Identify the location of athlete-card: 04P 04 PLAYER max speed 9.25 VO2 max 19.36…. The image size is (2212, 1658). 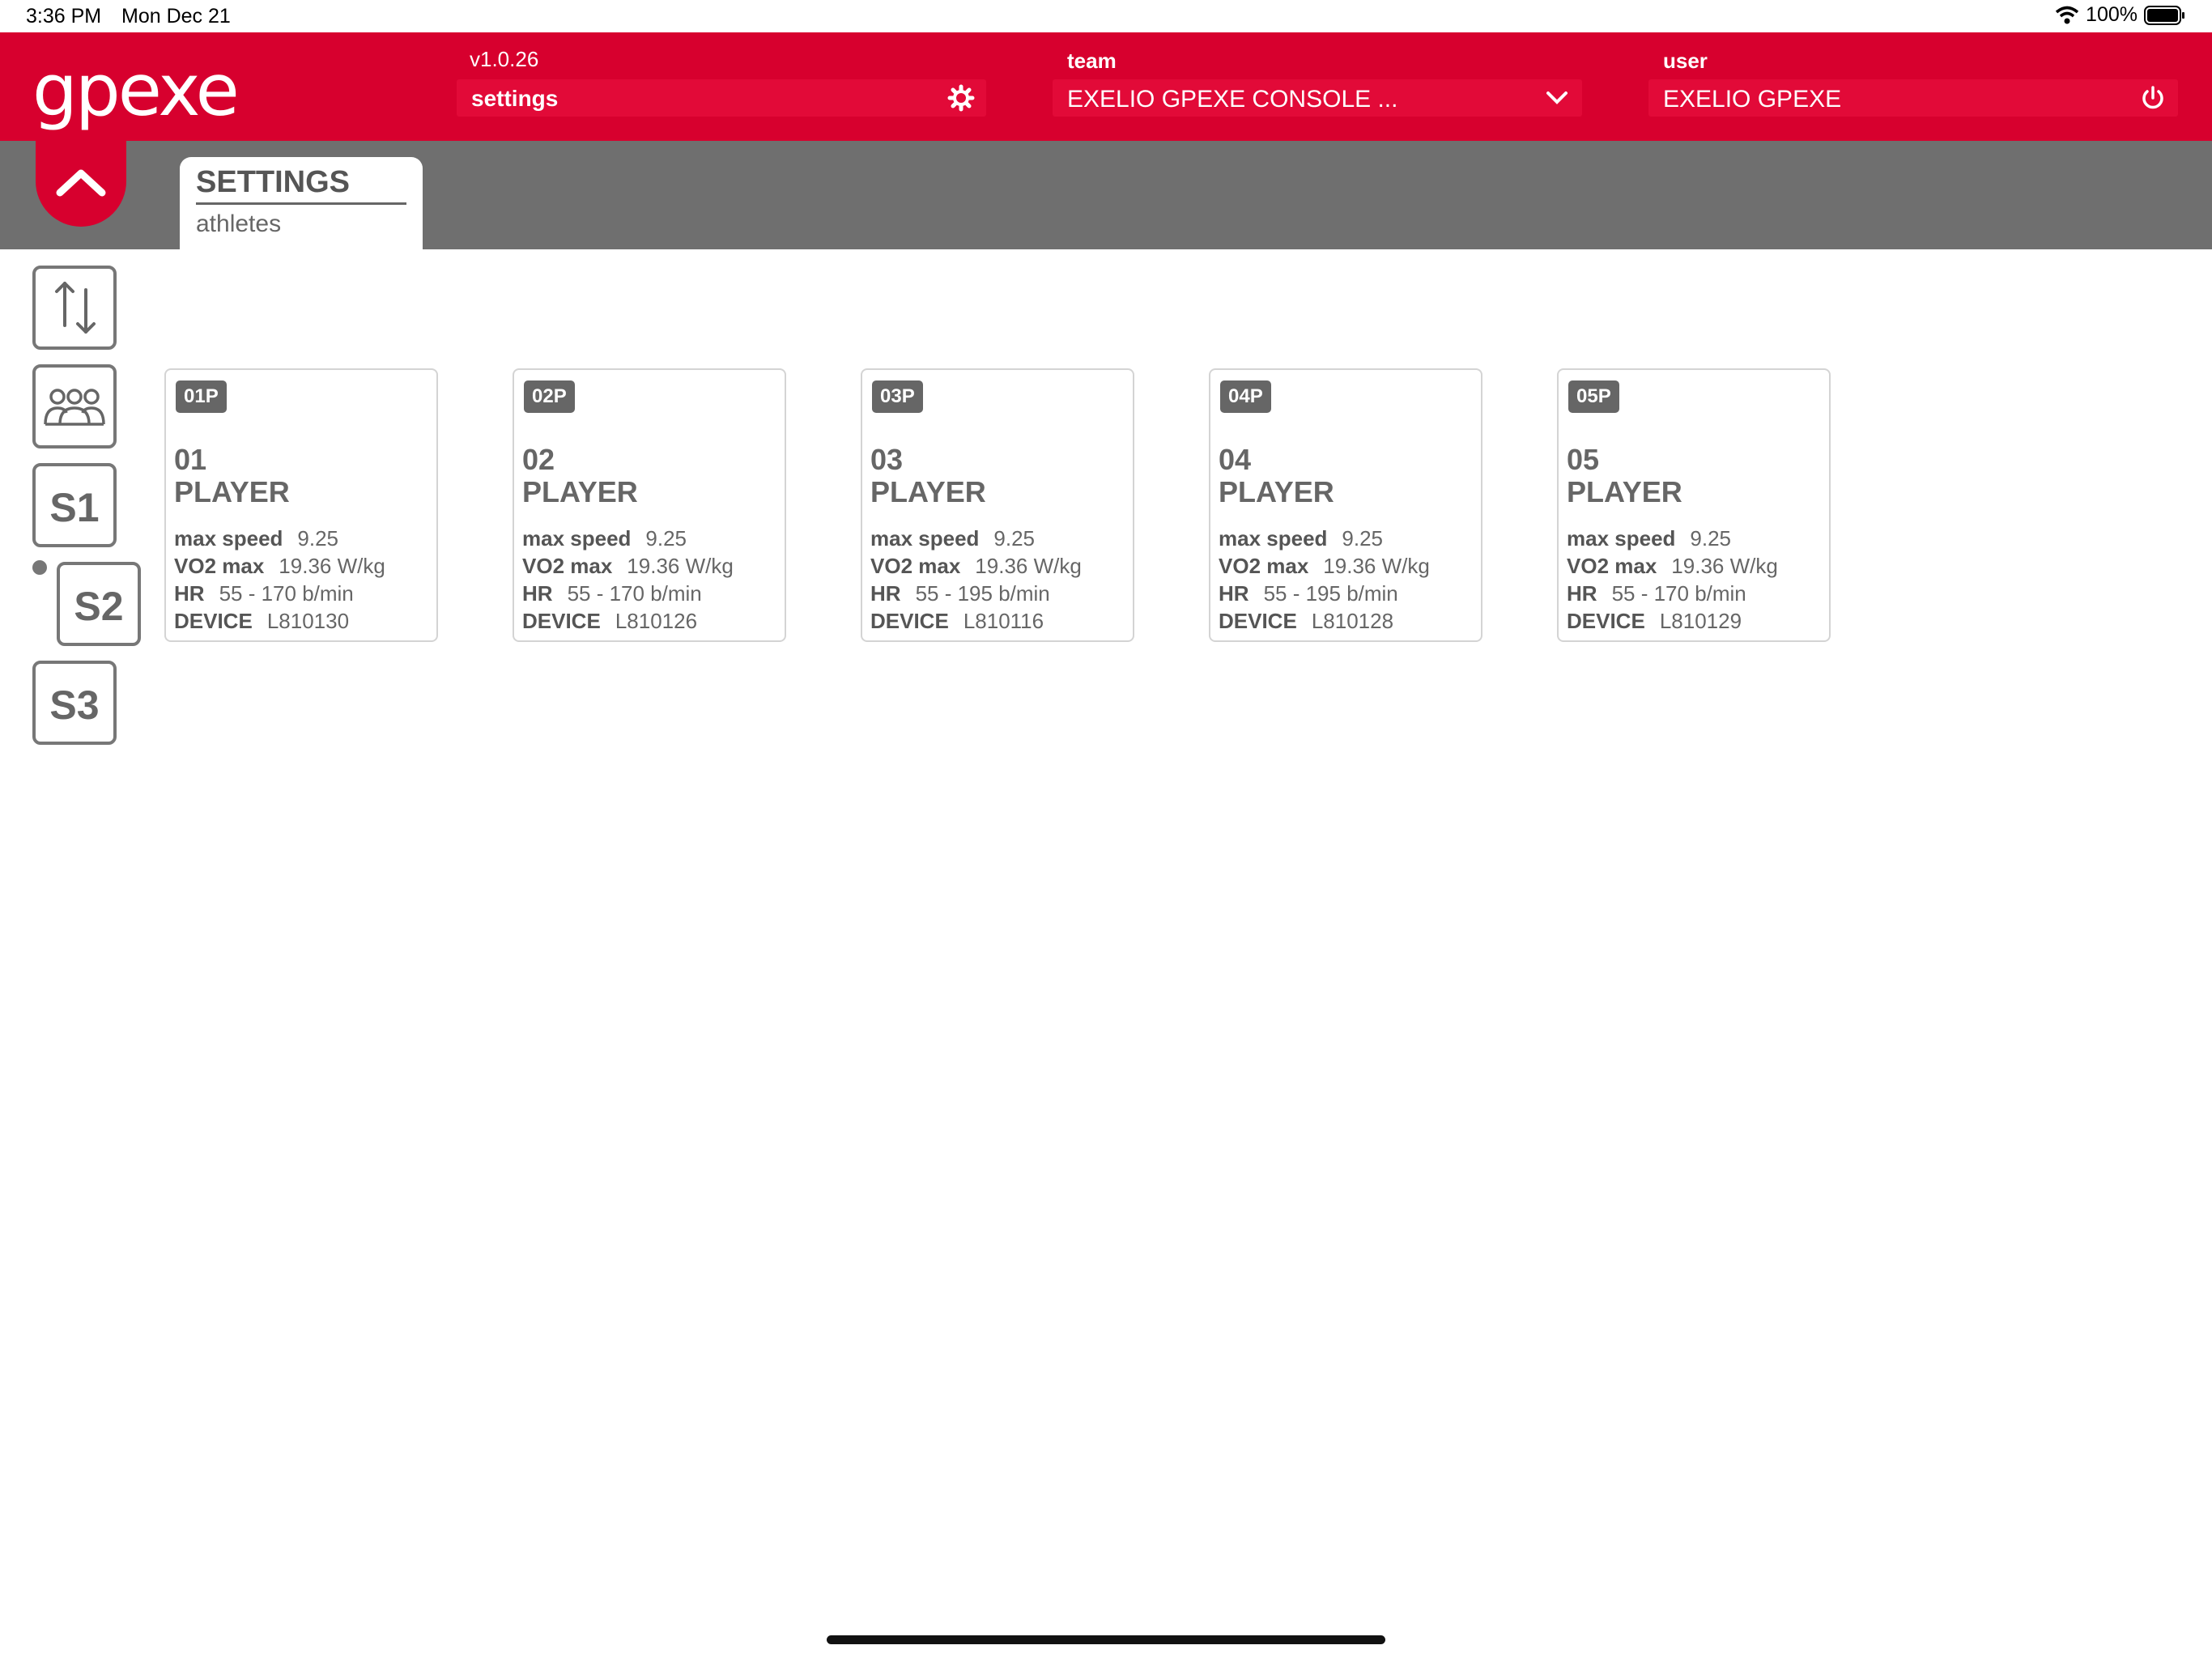
(1346, 505).